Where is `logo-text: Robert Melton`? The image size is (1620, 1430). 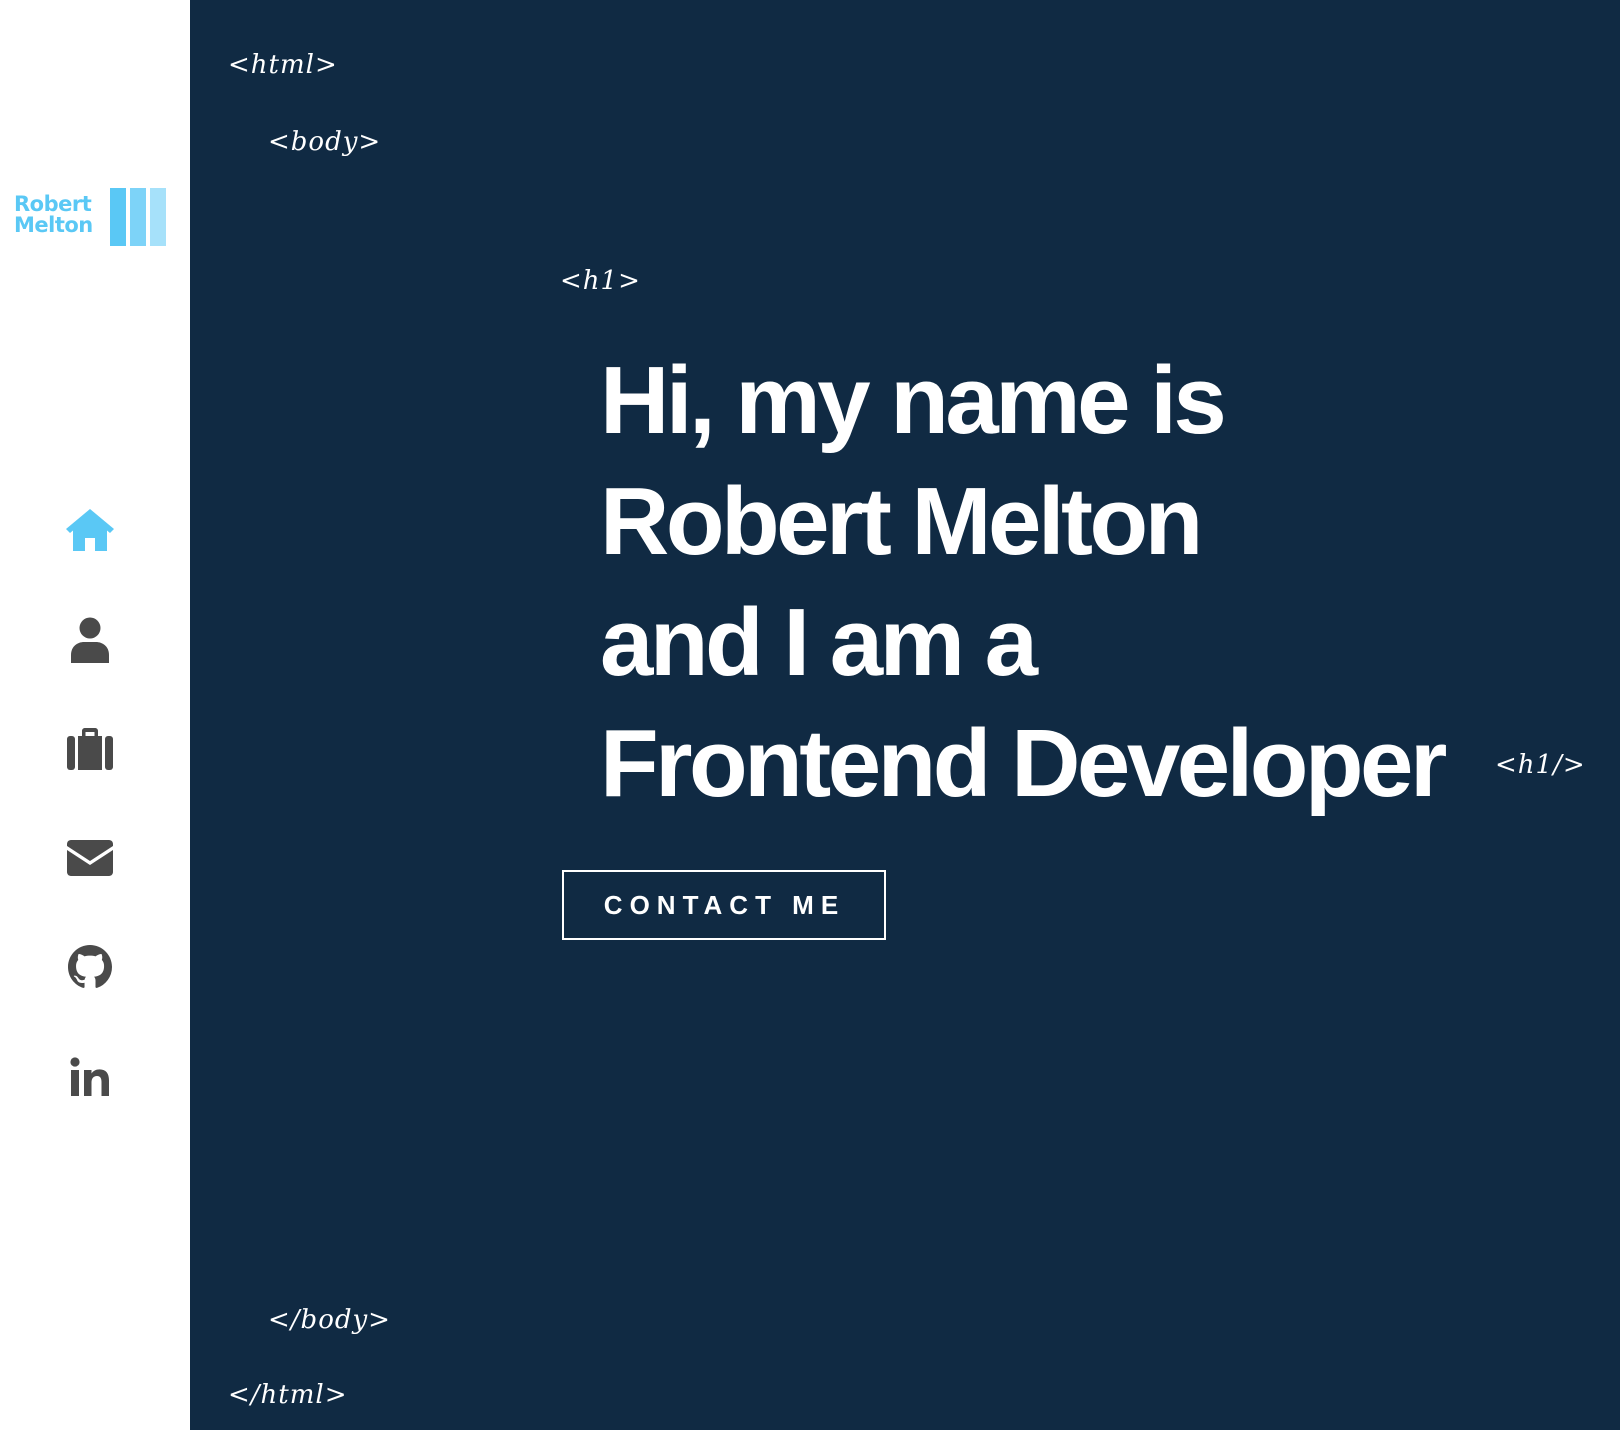 logo-text: Robert Melton is located at coordinates (53, 215).